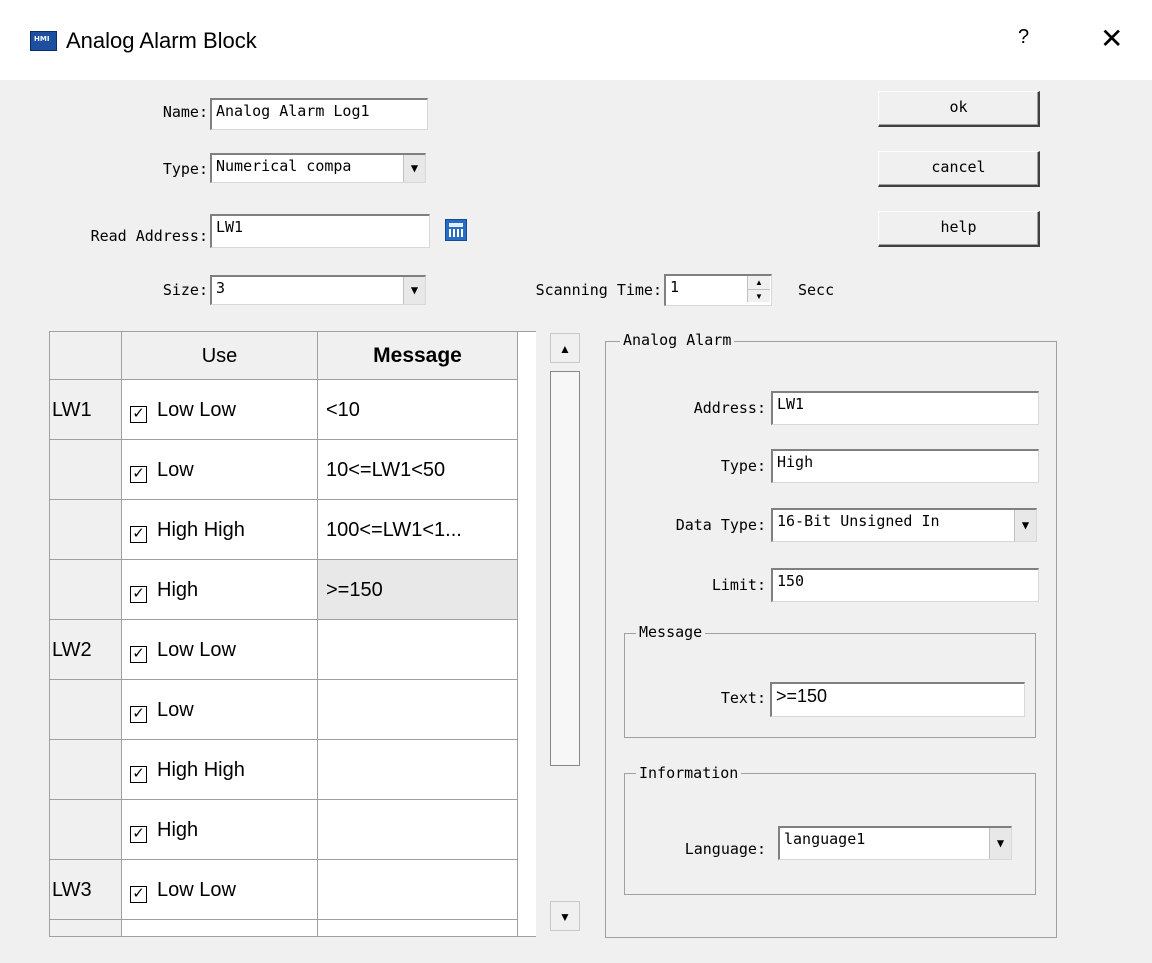  Describe the element at coordinates (565, 348) in the screenshot. I see `scroll-up-icon: ▲` at that location.